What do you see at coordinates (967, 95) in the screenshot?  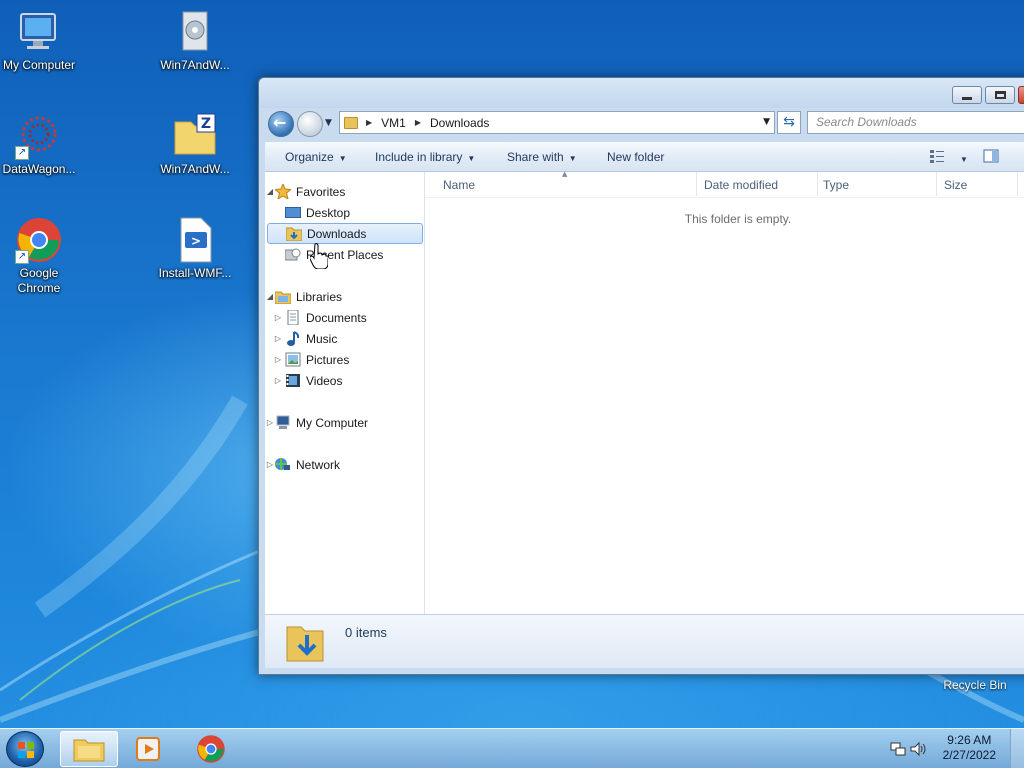 I see `minimize-button` at bounding box center [967, 95].